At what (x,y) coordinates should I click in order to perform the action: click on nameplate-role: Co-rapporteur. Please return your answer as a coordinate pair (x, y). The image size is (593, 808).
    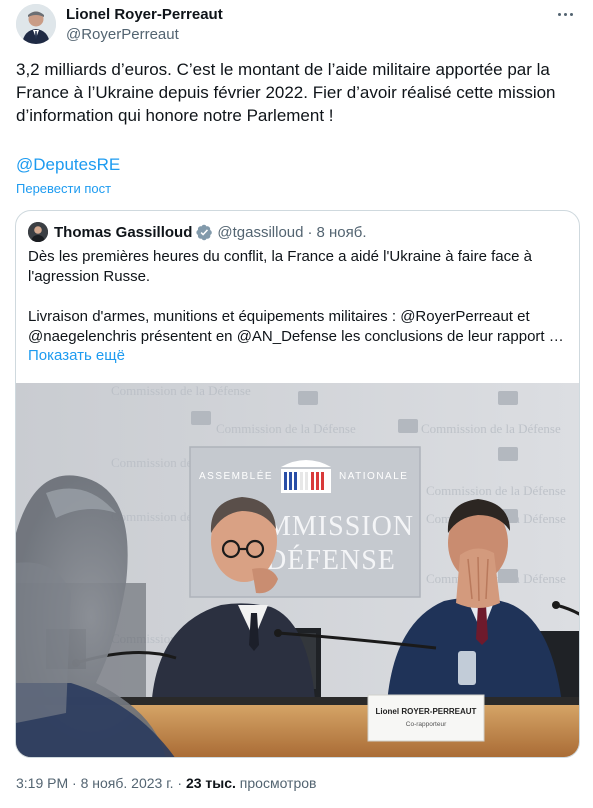
    Looking at the image, I should click on (426, 724).